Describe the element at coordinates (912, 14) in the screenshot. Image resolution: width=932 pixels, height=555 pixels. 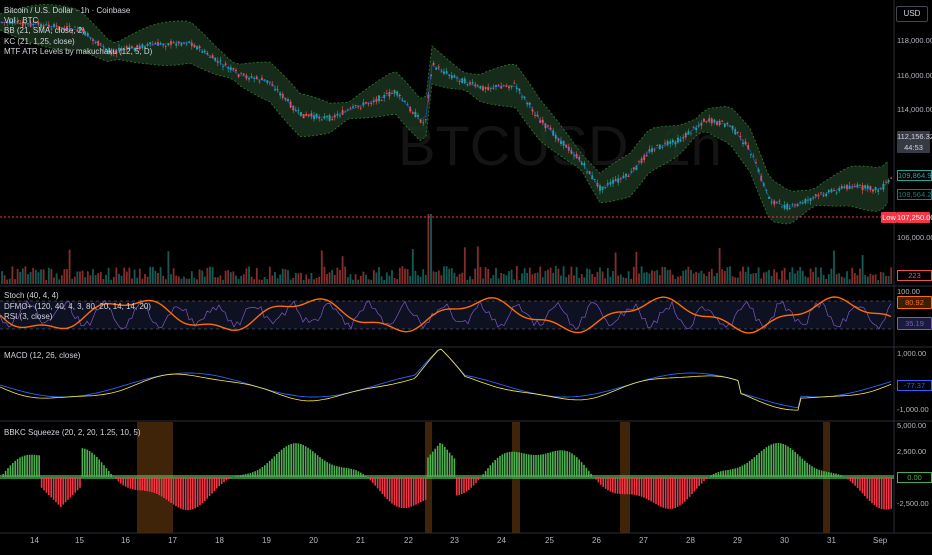
I see `currency-button: USD` at that location.